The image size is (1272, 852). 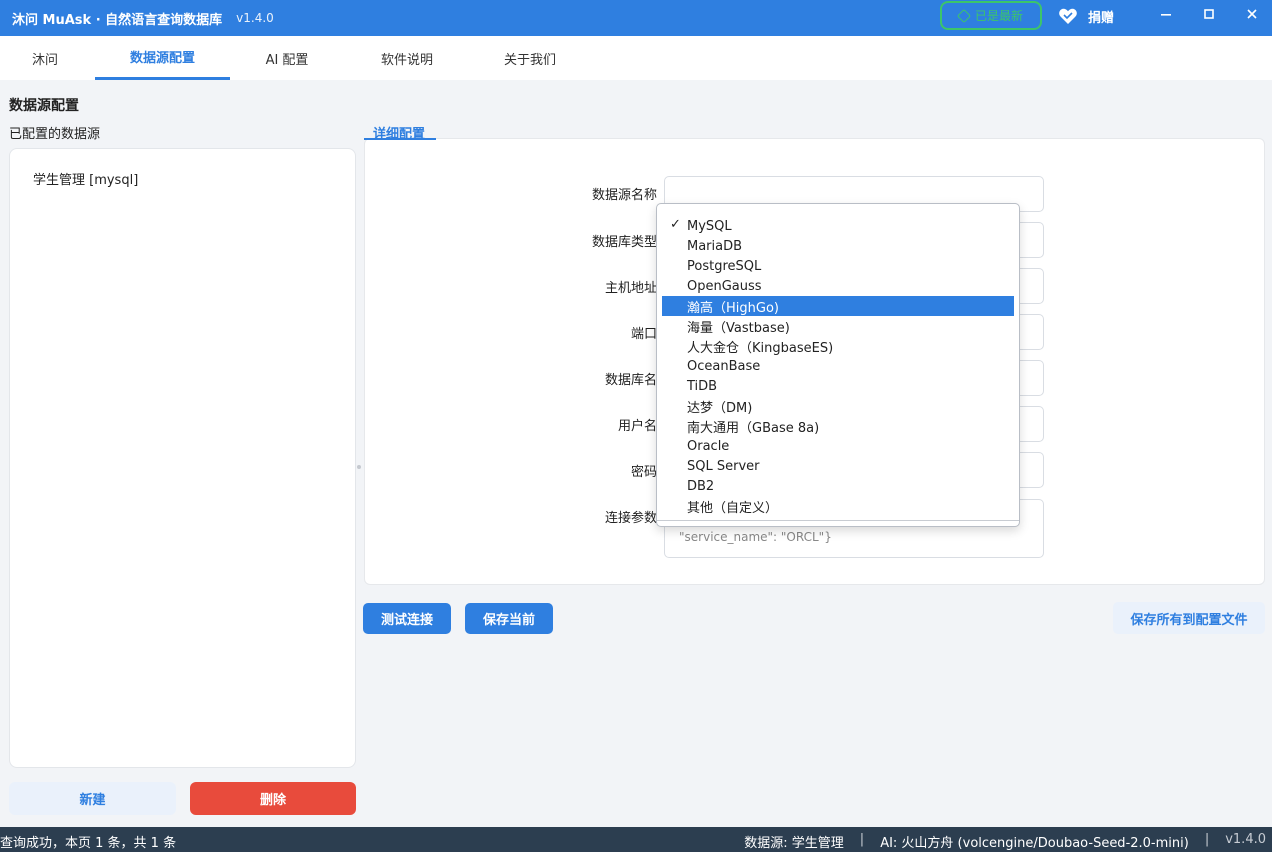 I want to click on donate-label: 捐赠, so click(x=1101, y=18).